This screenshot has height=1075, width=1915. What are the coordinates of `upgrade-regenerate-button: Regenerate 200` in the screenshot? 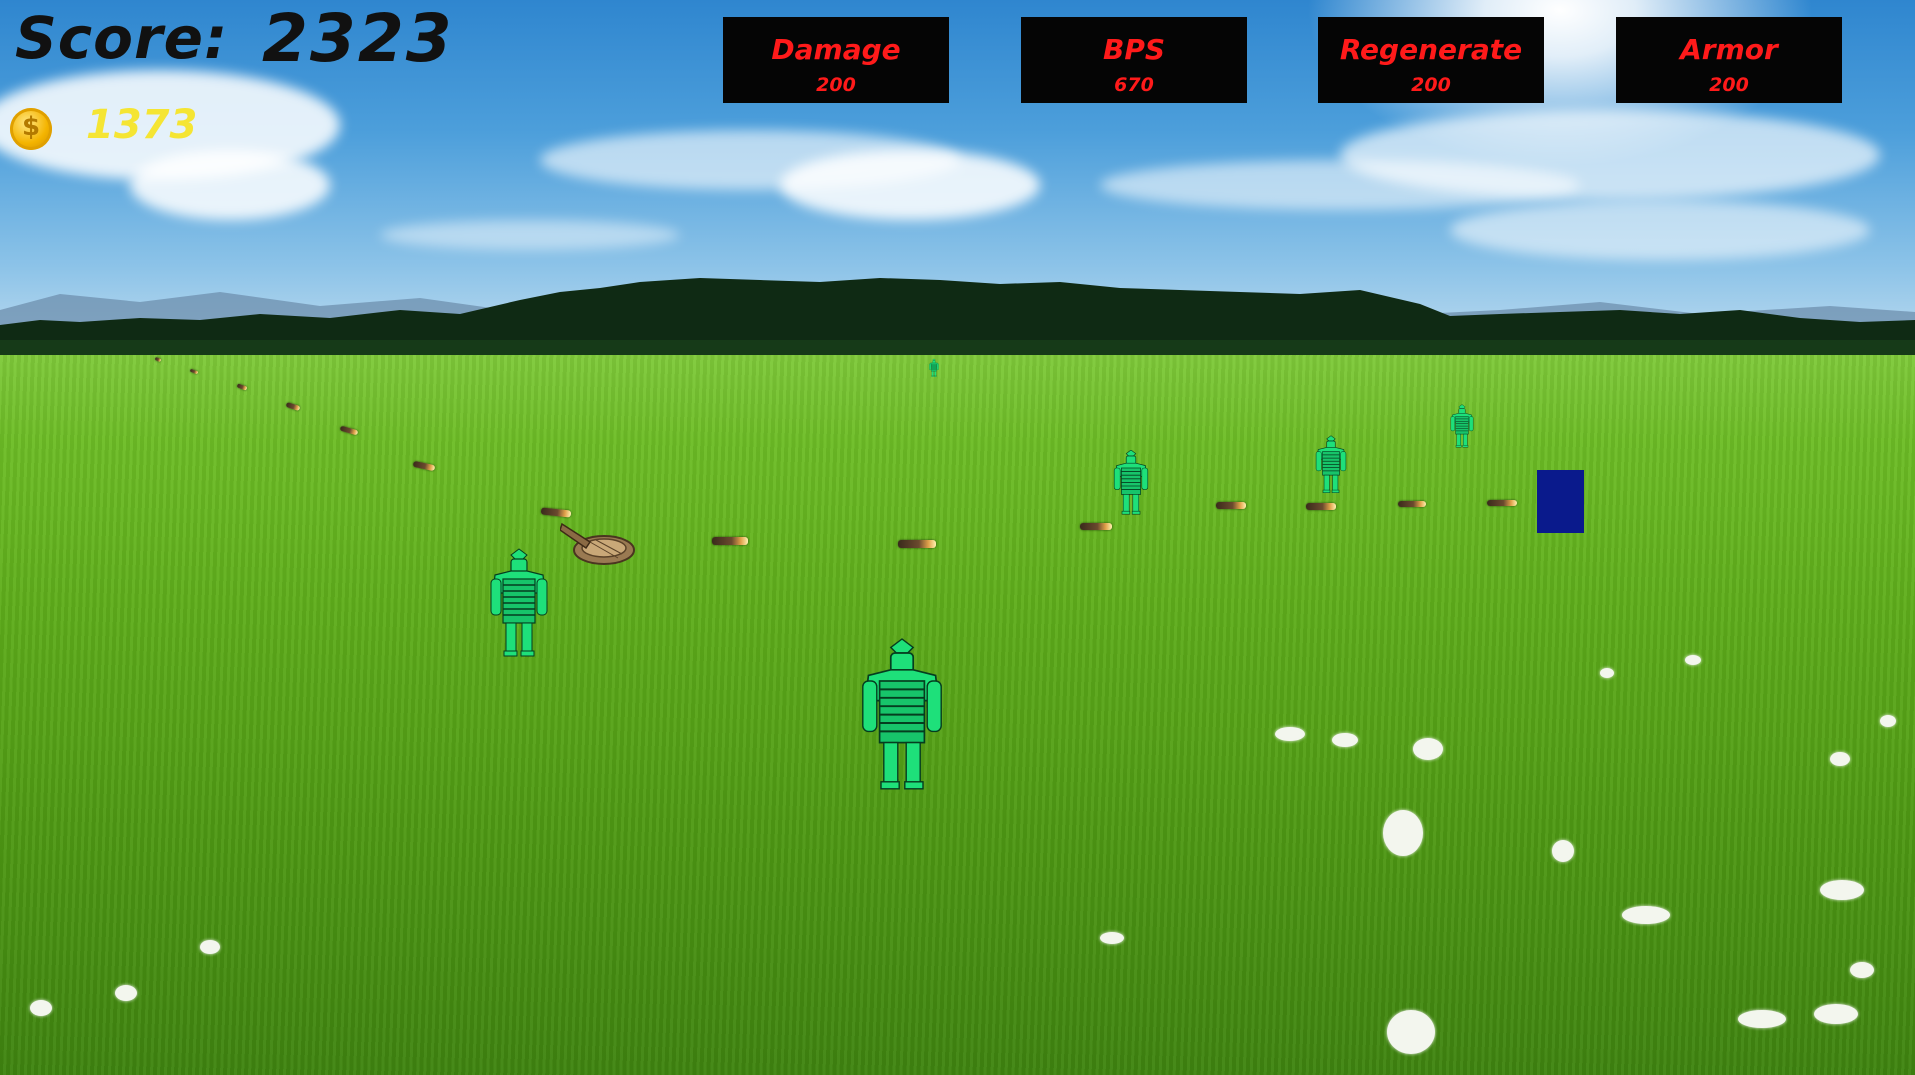 It's located at (1431, 60).